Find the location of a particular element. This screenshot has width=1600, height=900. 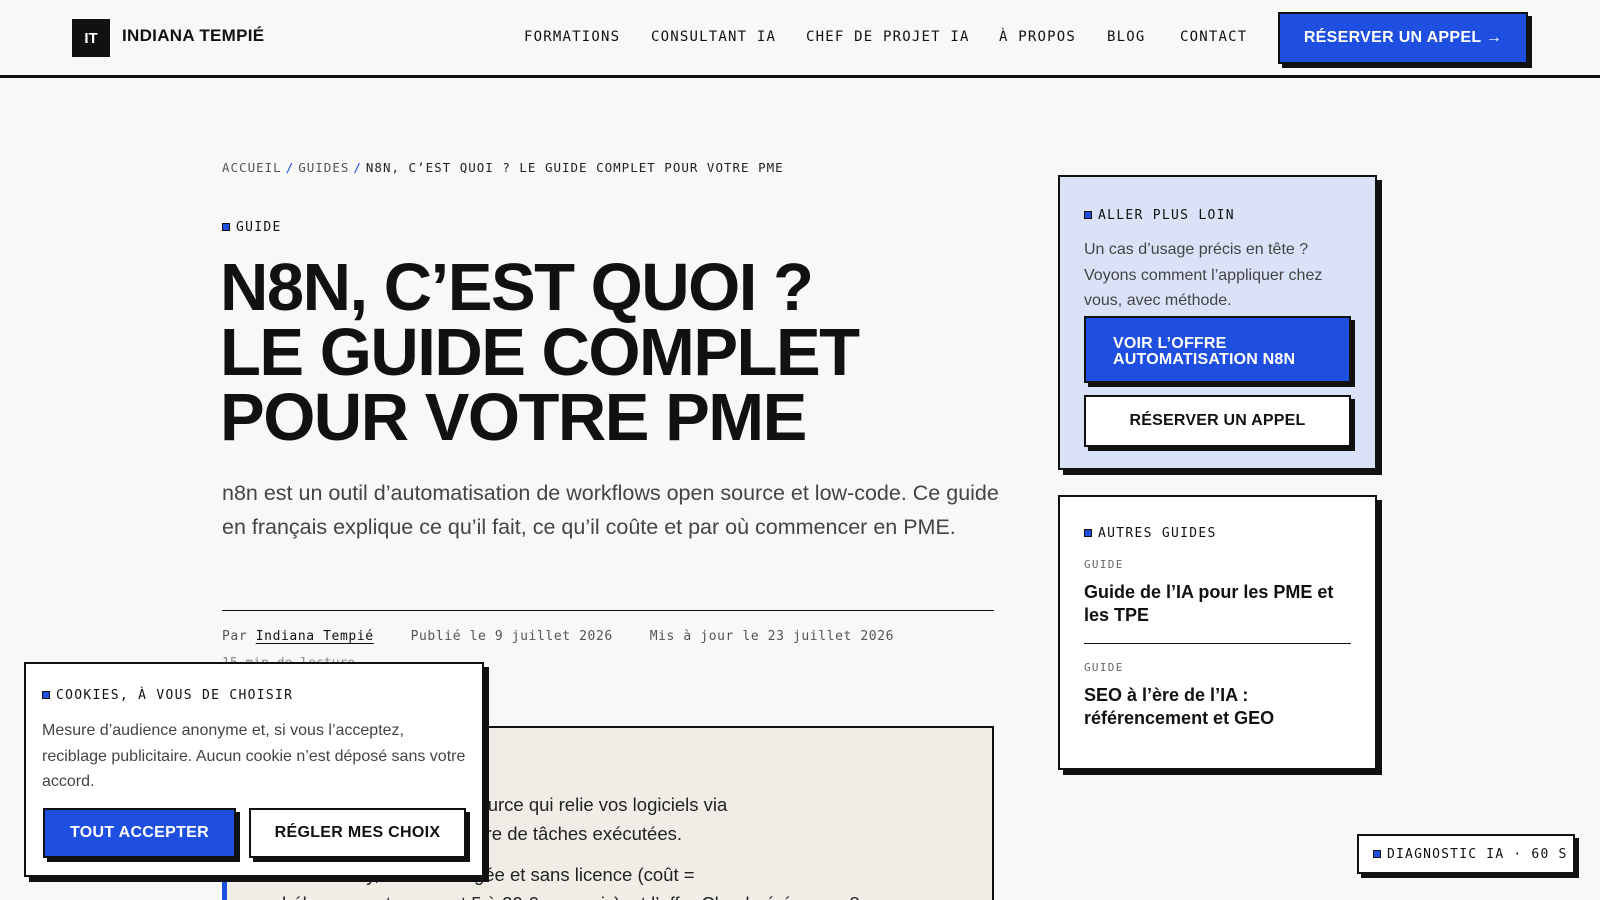

breadcrumb-home: ACCUEIL is located at coordinates (252, 167).